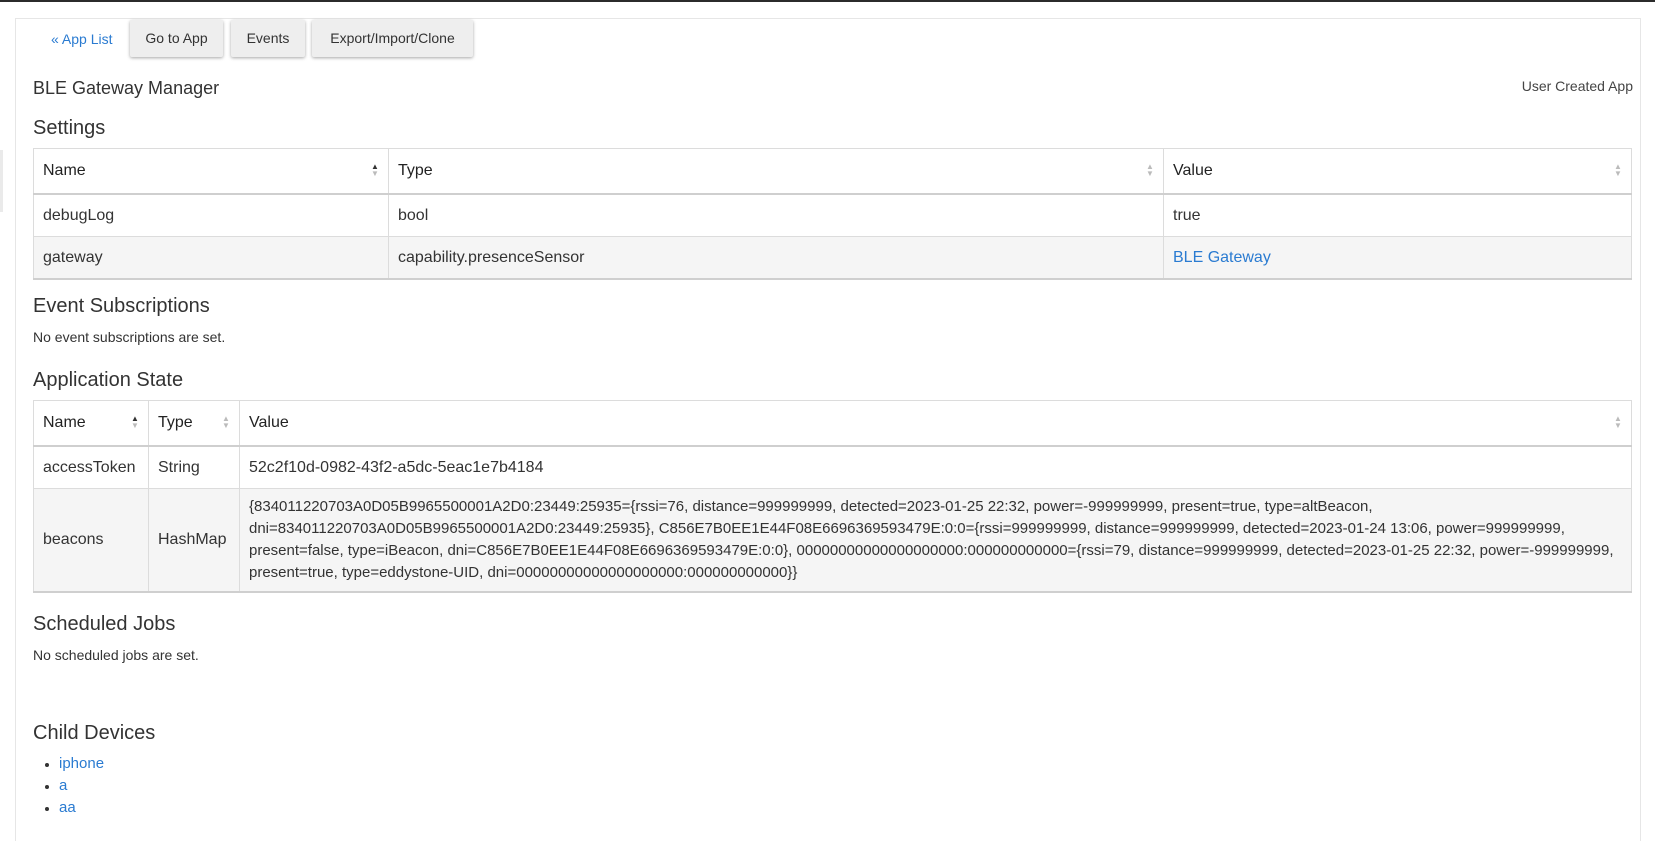  Describe the element at coordinates (776, 258) in the screenshot. I see `setting-type: capability.presenceSensor` at that location.